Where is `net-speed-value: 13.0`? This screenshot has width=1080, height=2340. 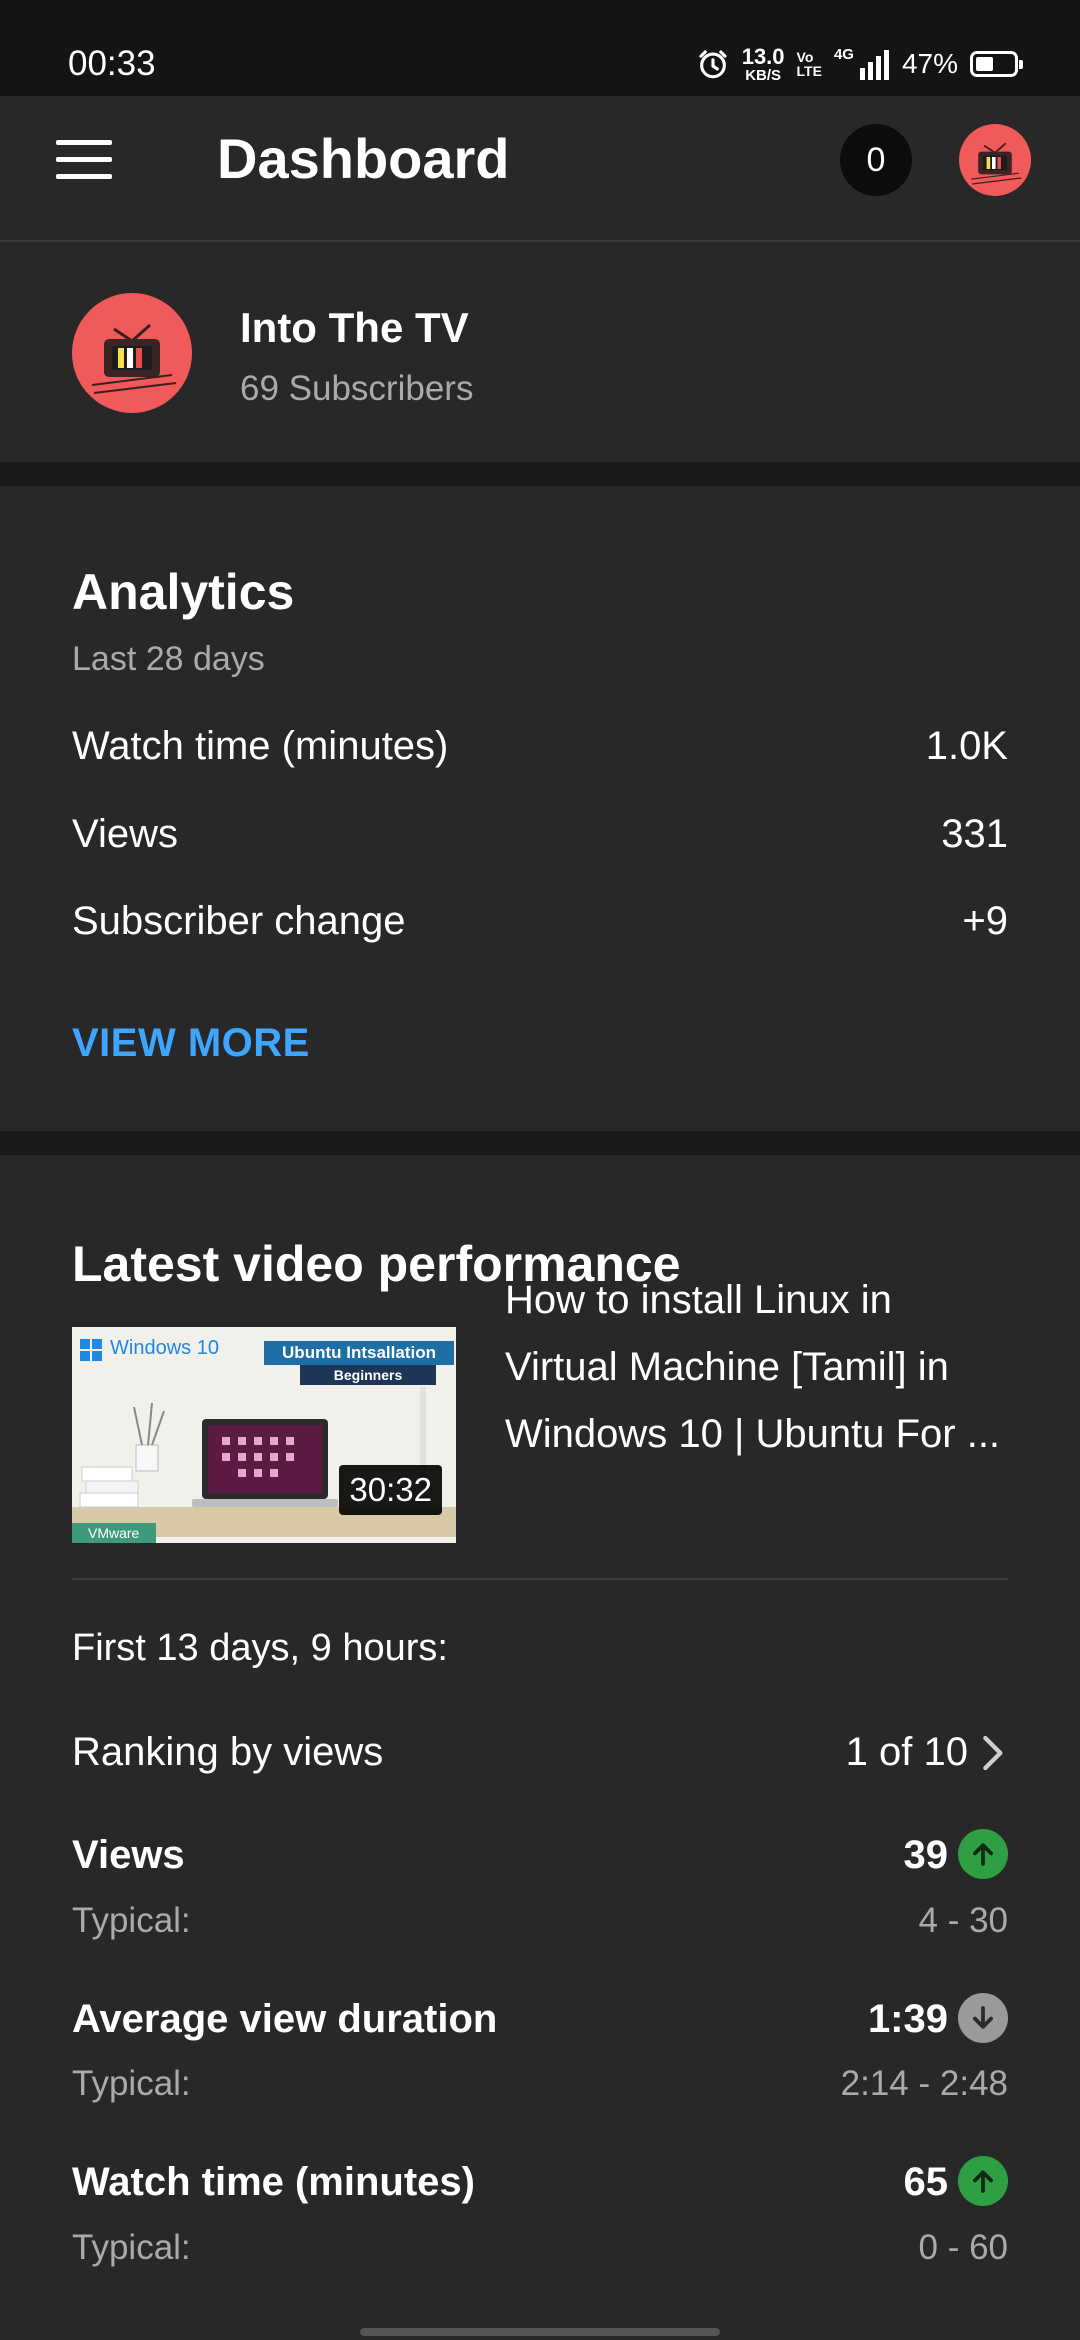 net-speed-value: 13.0 is located at coordinates (763, 56).